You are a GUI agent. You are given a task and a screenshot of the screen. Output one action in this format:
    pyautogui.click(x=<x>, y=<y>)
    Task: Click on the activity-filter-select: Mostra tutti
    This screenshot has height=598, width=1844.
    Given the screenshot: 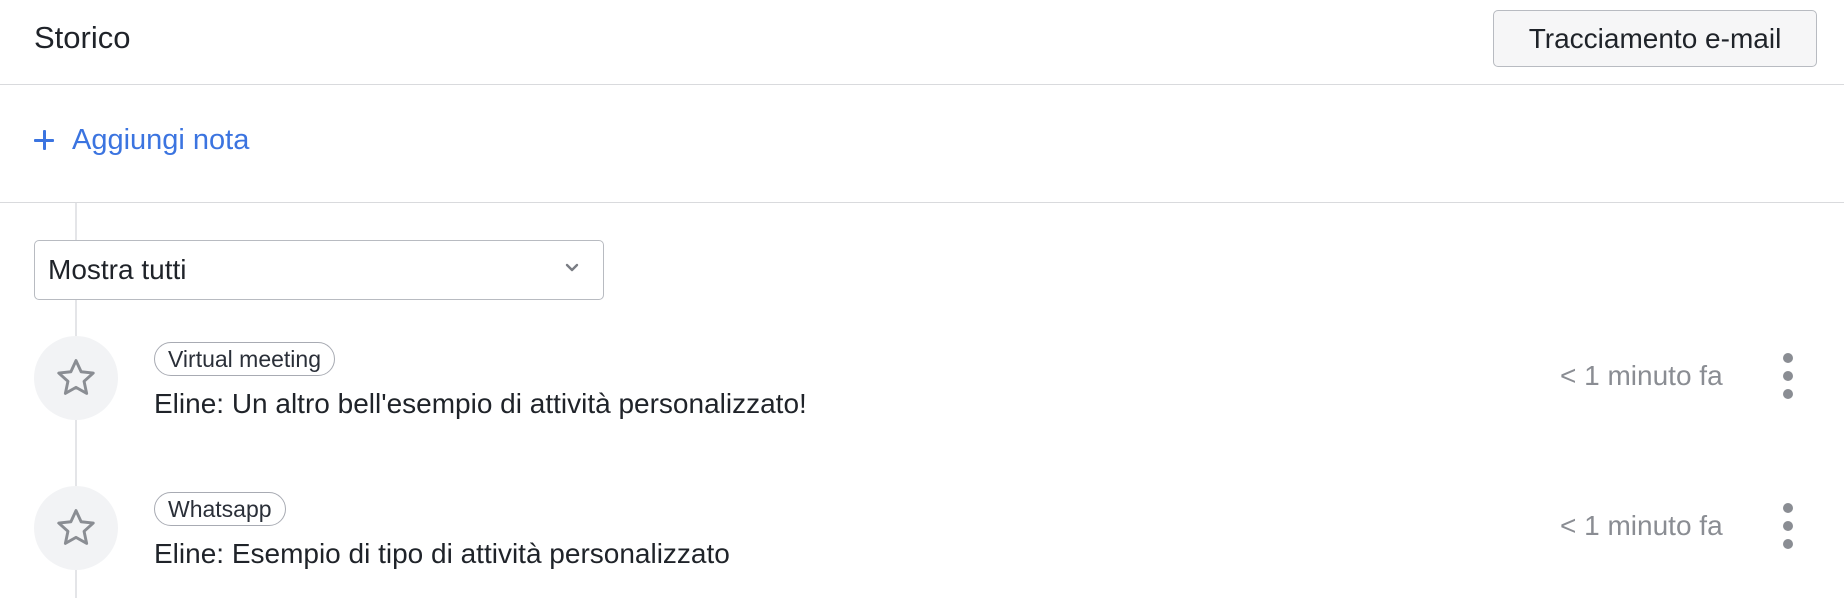 What is the action you would take?
    pyautogui.click(x=319, y=270)
    